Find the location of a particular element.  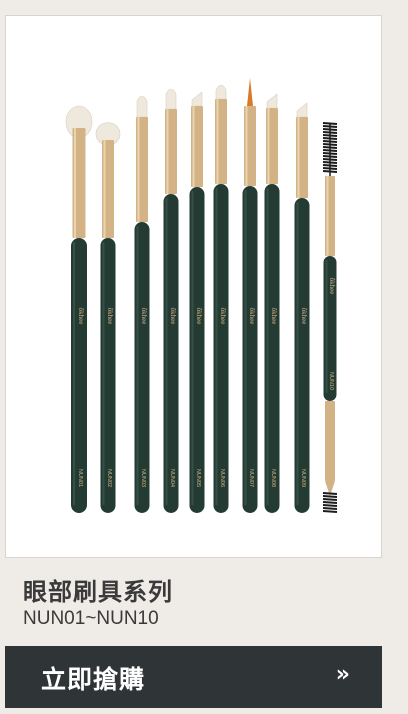

brush-9: ôkhee NUN09 is located at coordinates (302, 307).